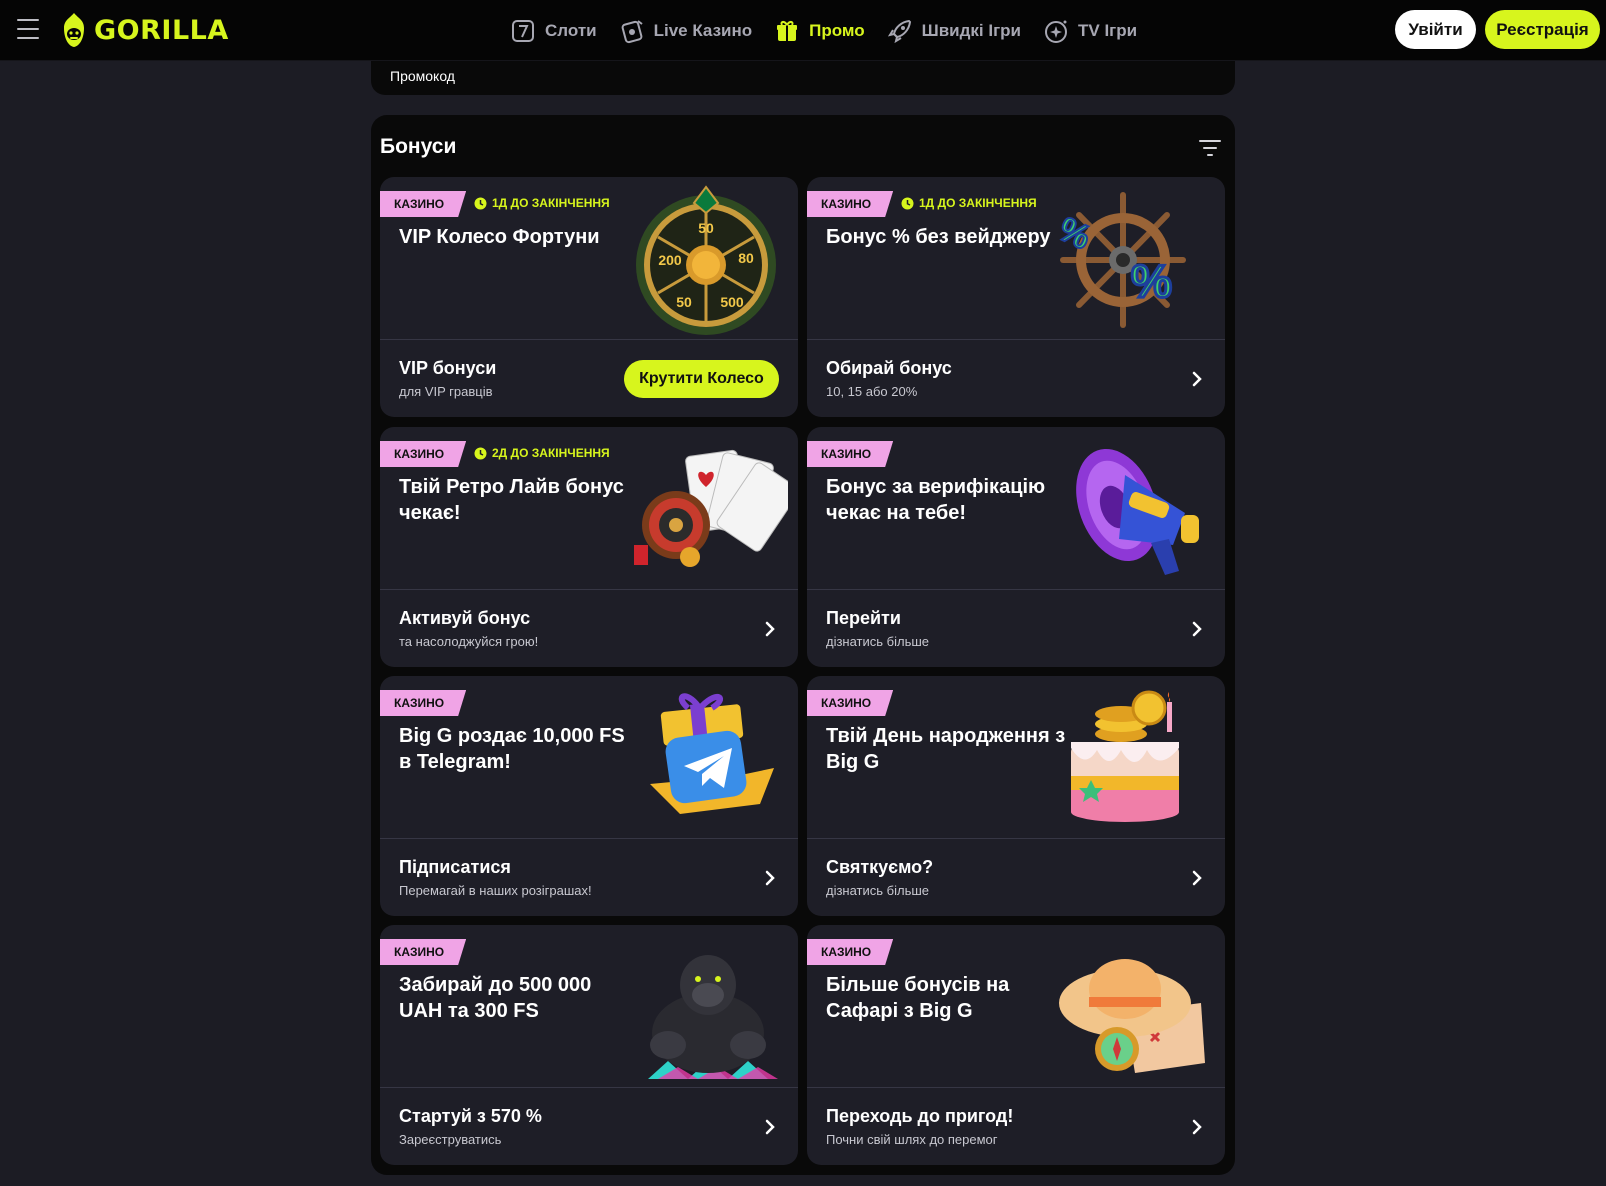 Image resolution: width=1606 pixels, height=1186 pixels. What do you see at coordinates (971, 30) in the screenshot?
I see `nav-label: Швидкі Ігри` at bounding box center [971, 30].